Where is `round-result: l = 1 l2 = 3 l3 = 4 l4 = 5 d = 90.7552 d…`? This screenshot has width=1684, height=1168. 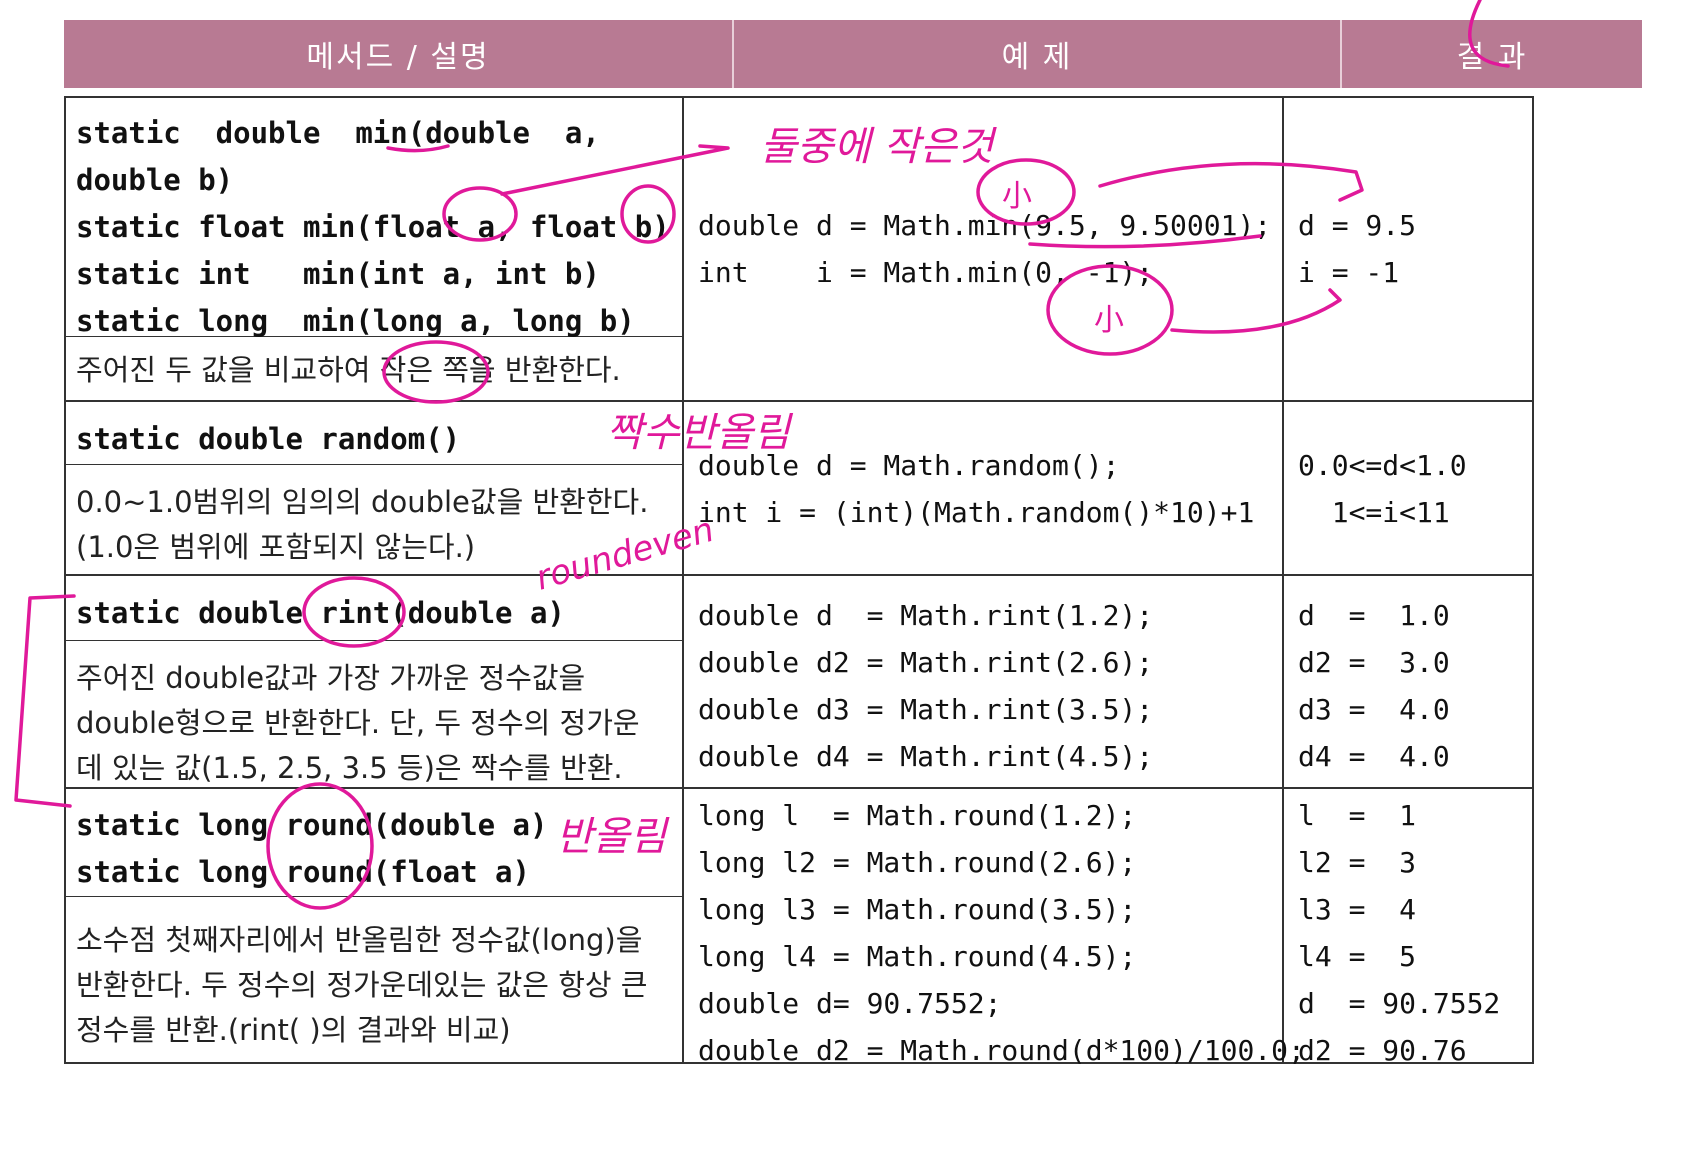 round-result: l = 1 l2 = 3 l3 = 4 l4 = 5 d = 90.7552 d… is located at coordinates (1399, 933).